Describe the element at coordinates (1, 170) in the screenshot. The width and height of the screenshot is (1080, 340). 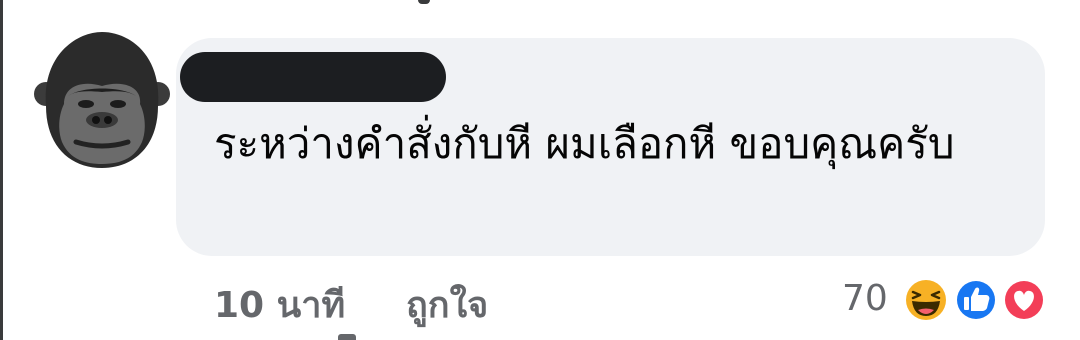
I see `thread-line` at that location.